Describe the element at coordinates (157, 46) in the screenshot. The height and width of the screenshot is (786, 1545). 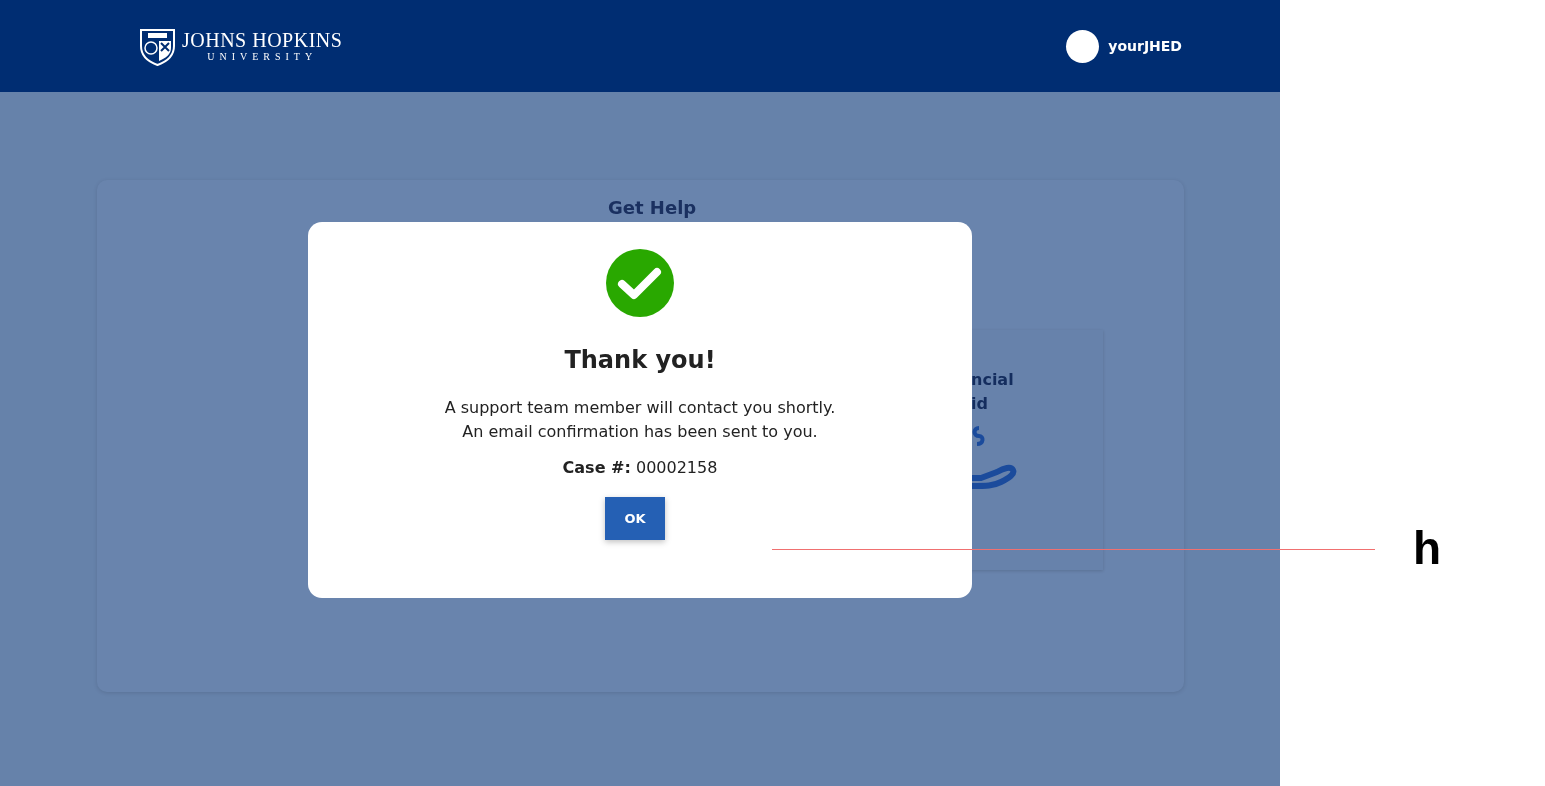
I see `shield-logo-icon` at that location.